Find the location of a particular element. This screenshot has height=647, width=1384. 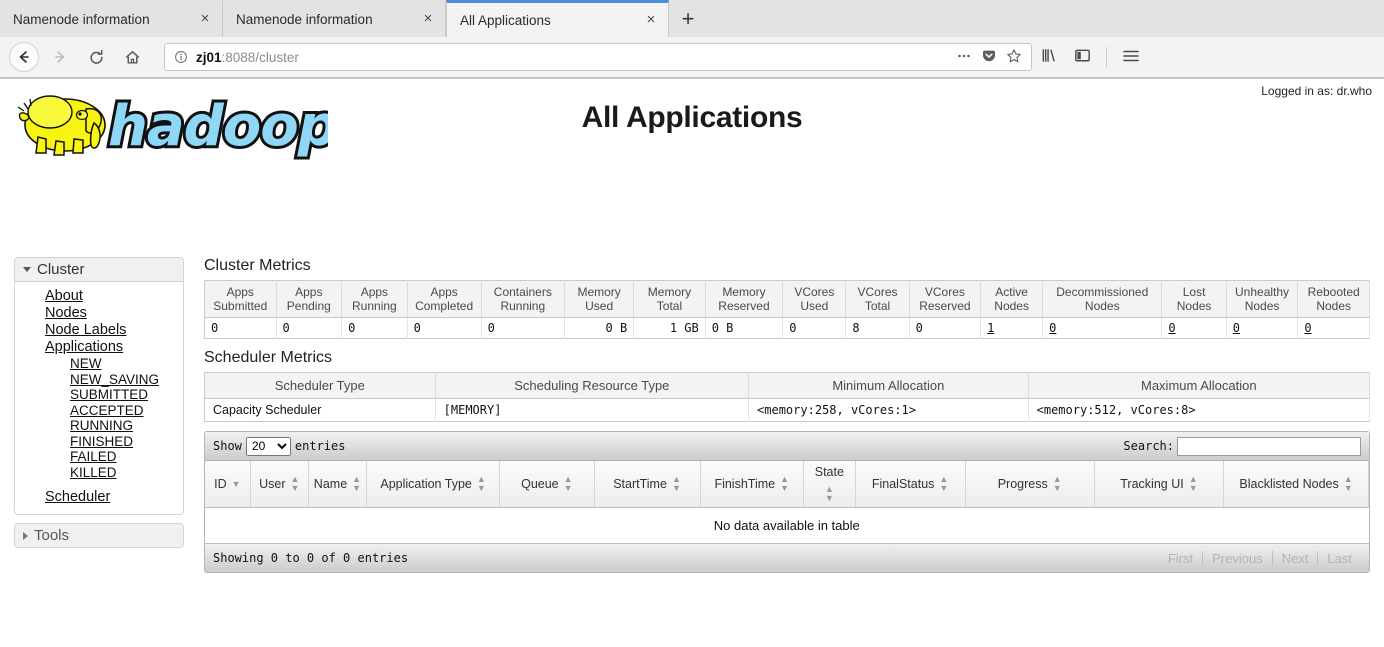

col-header-id: ID ▼ is located at coordinates (228, 484).